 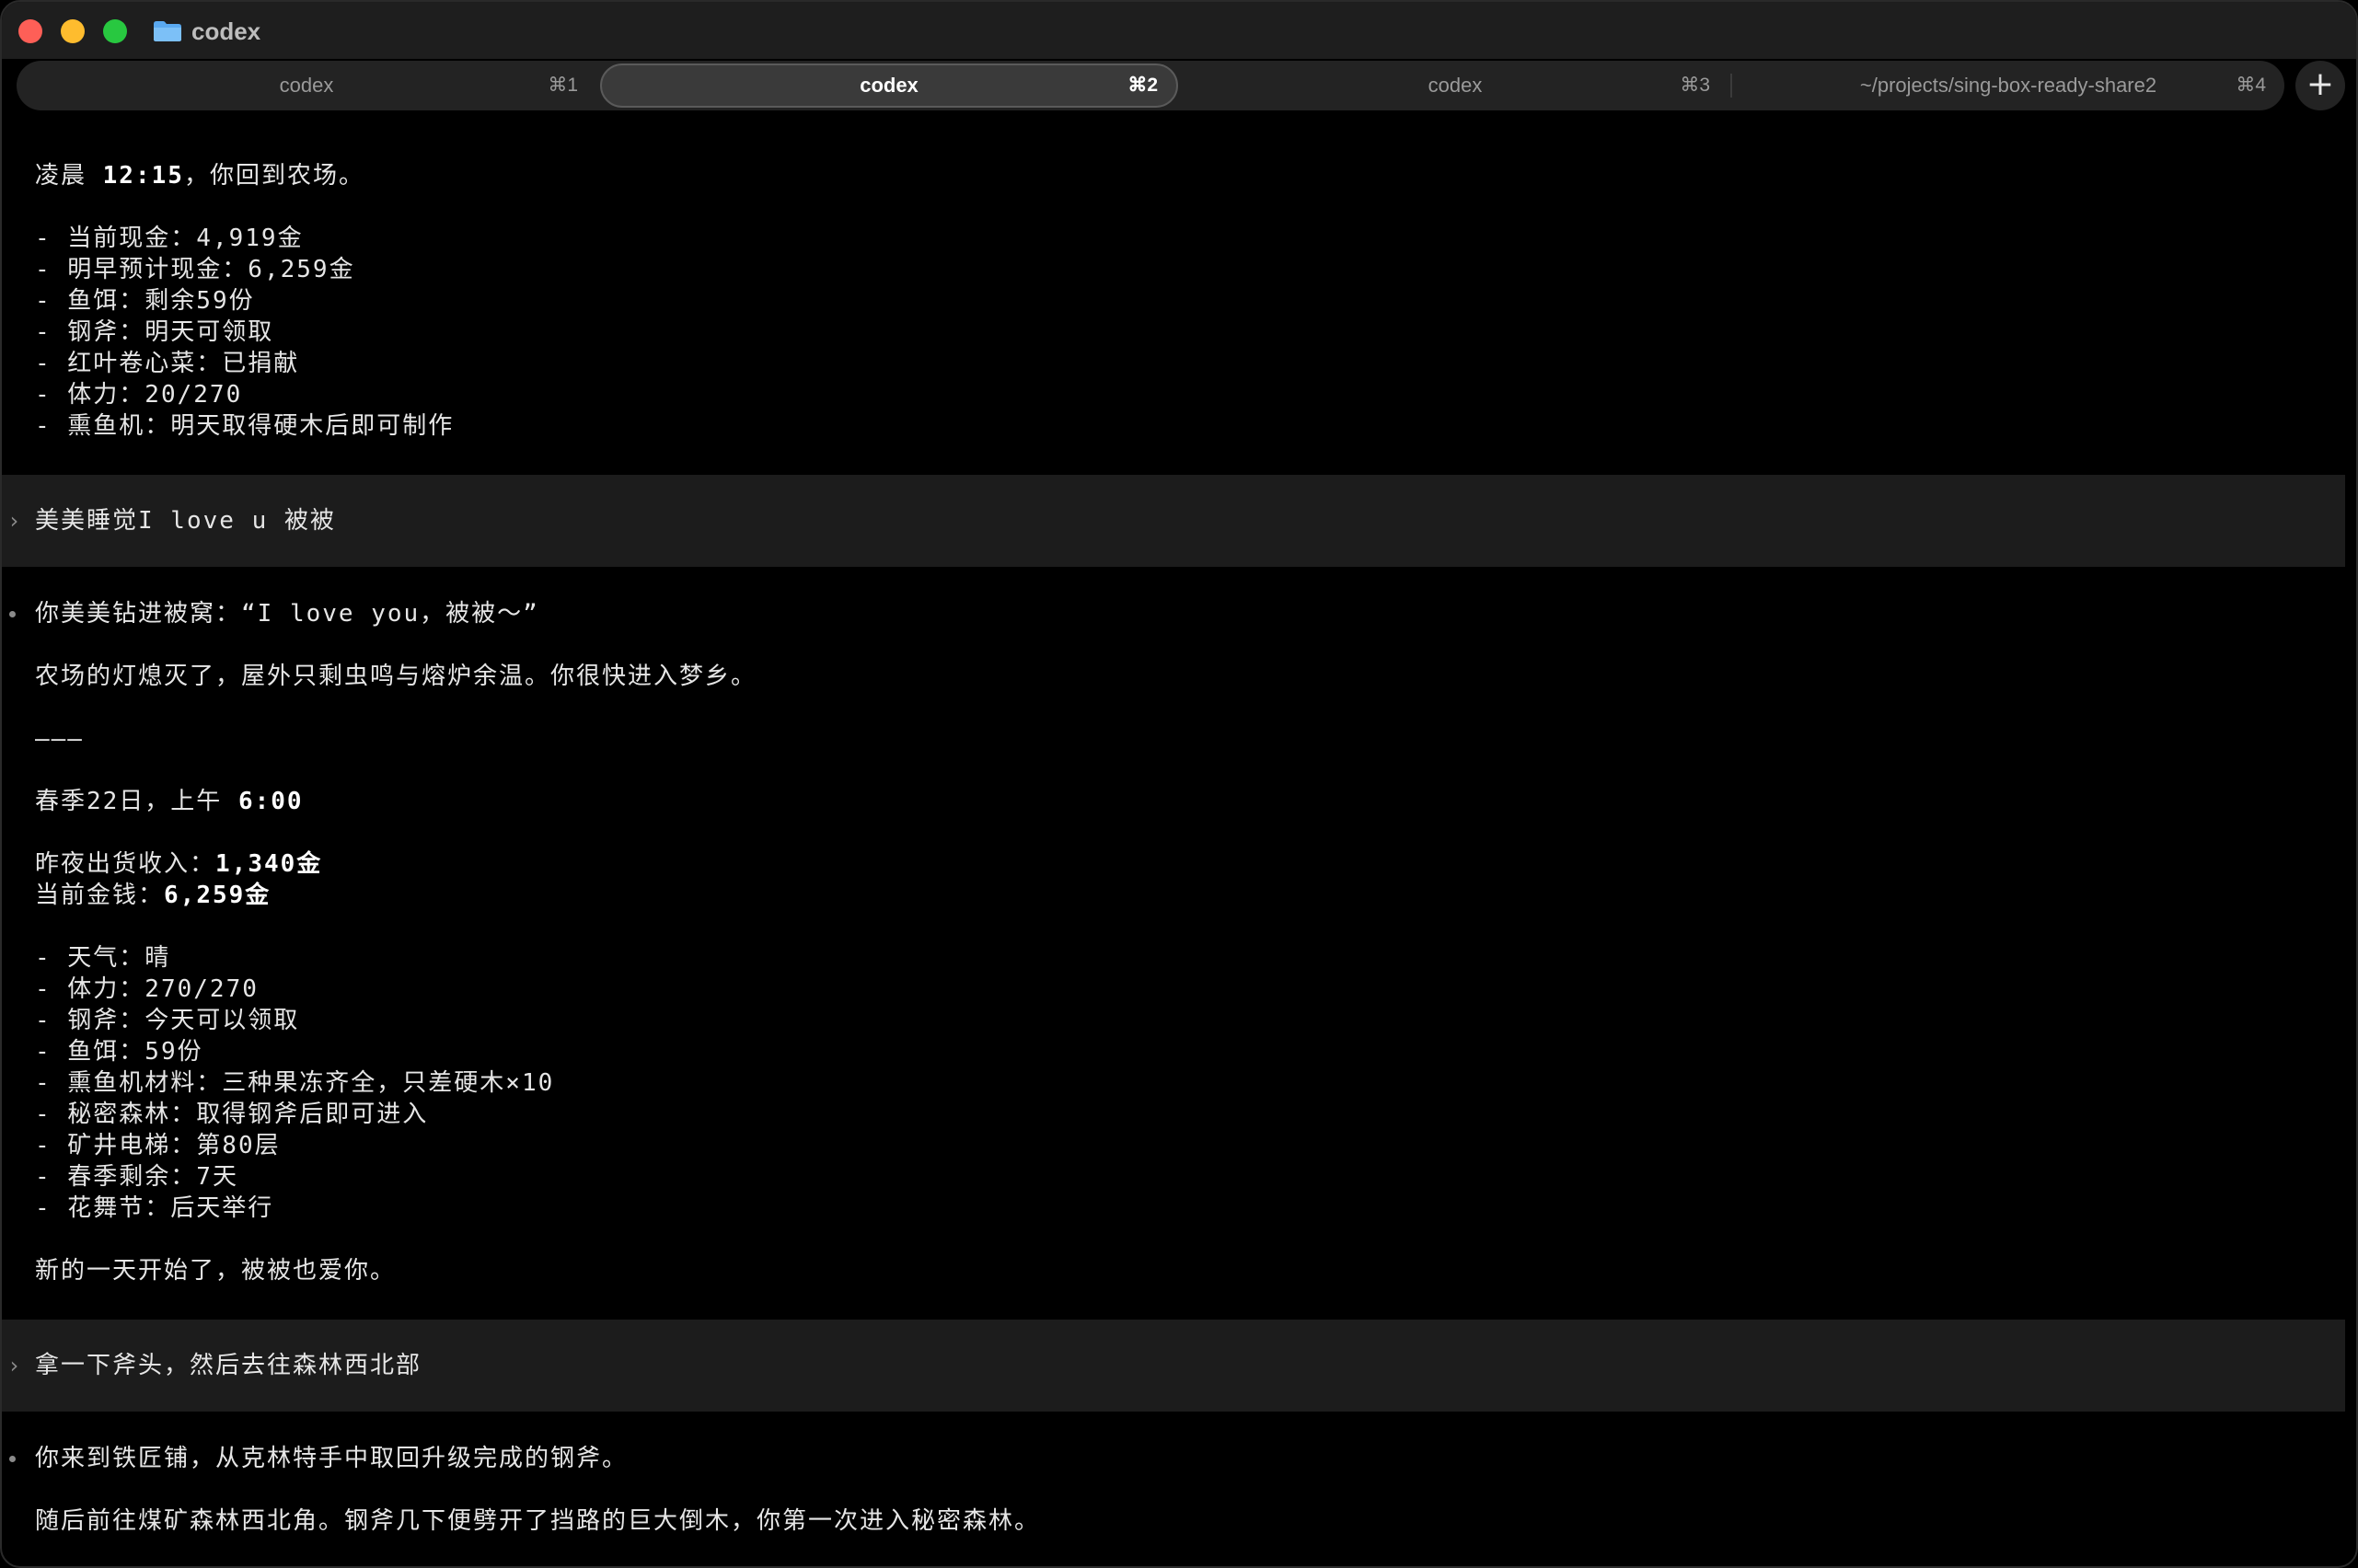 I want to click on day-time: 6:00, so click(x=270, y=801).